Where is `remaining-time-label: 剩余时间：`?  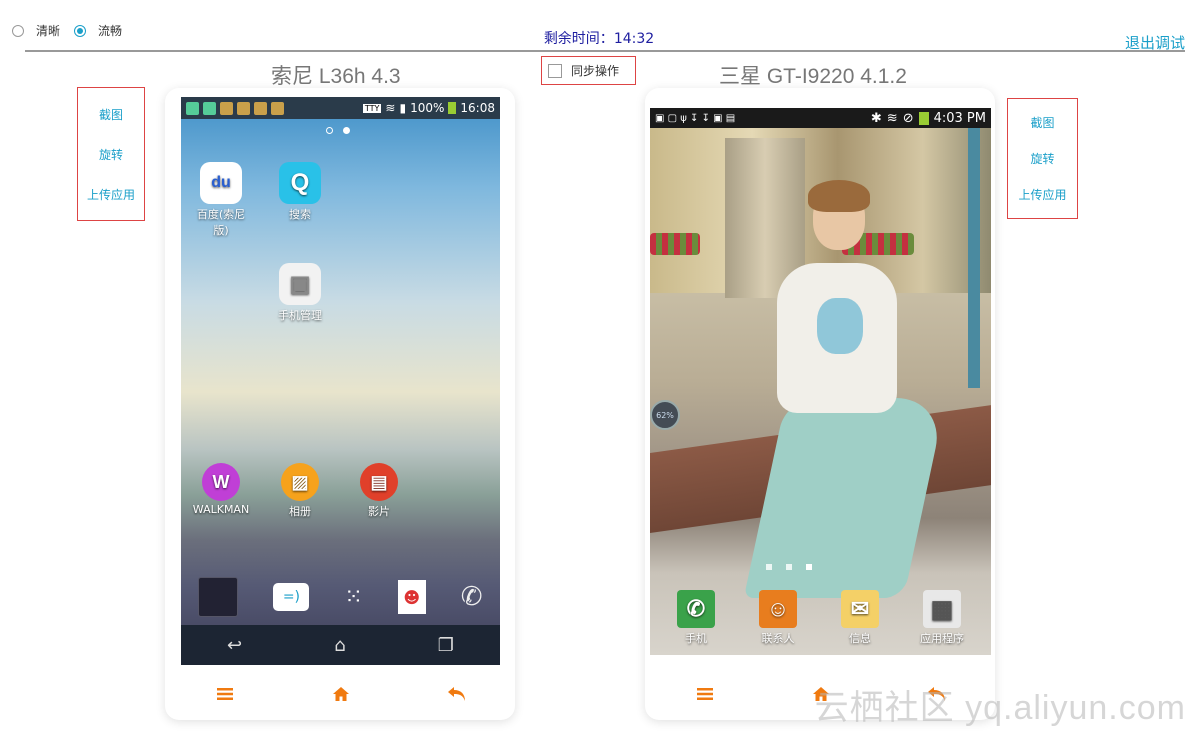
remaining-time-label: 剩余时间： is located at coordinates (578, 39).